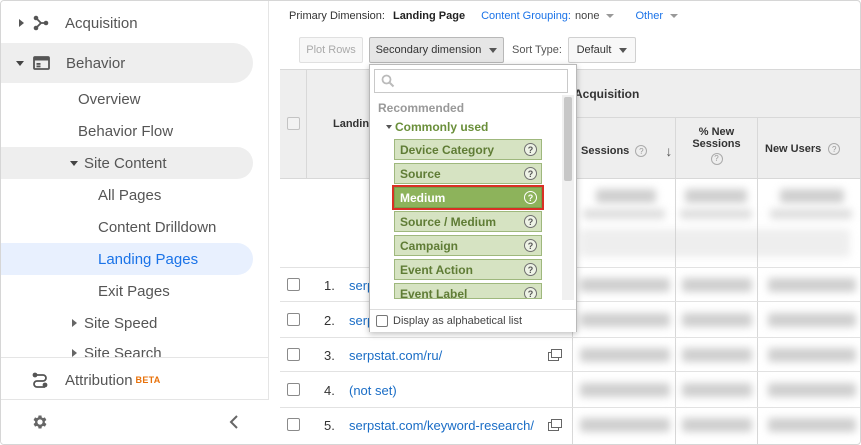 The width and height of the screenshot is (861, 445). What do you see at coordinates (436, 269) in the screenshot?
I see `option-label: Event Action` at bounding box center [436, 269].